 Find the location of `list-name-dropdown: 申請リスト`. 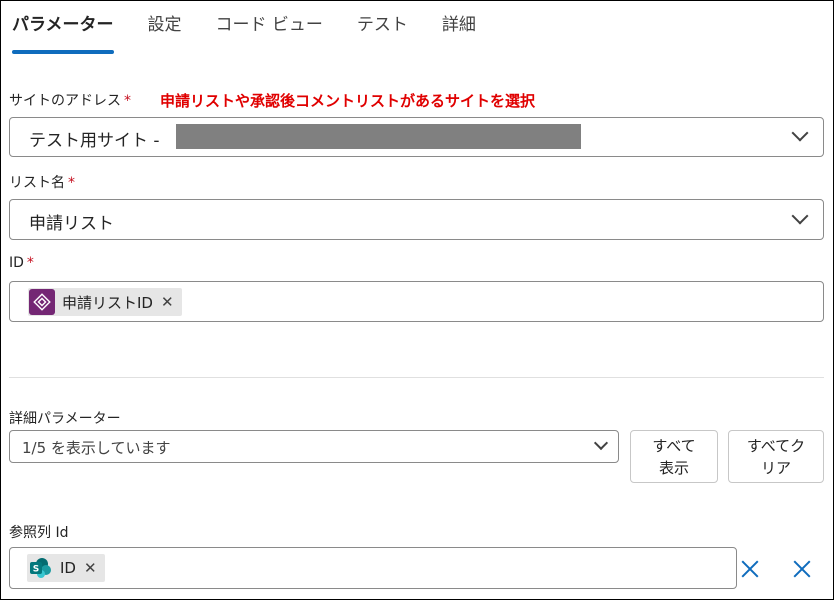

list-name-dropdown: 申請リスト is located at coordinates (416, 219).